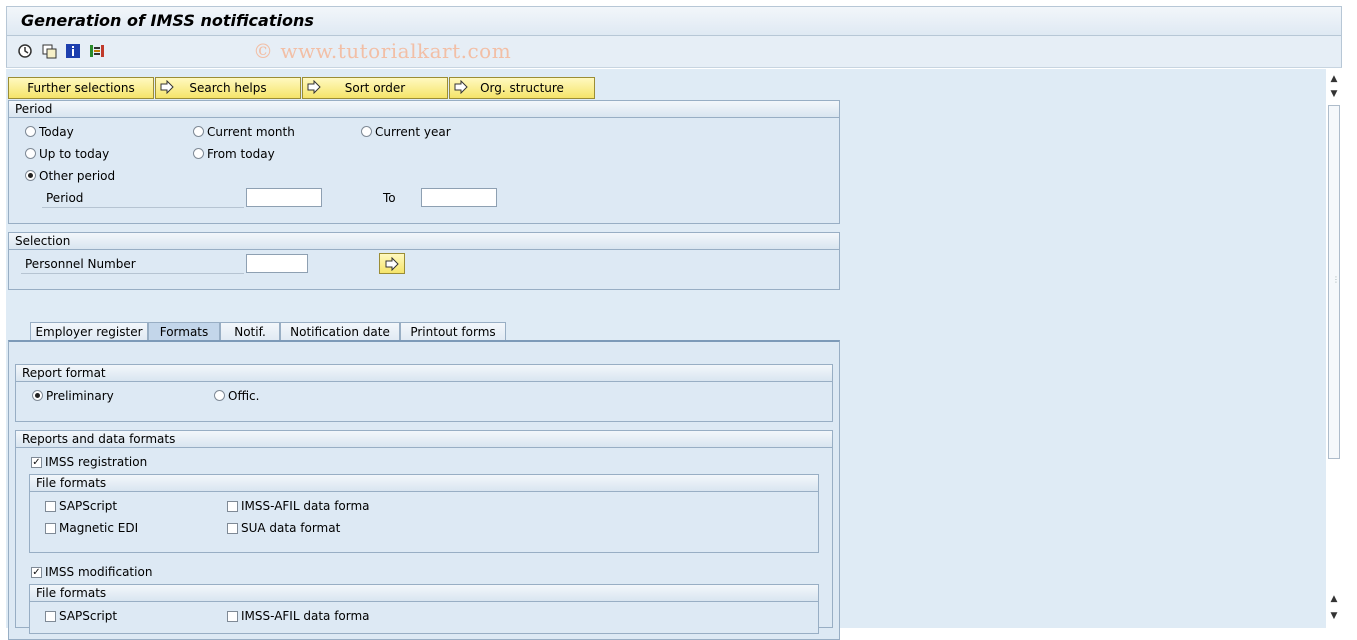 The width and height of the screenshot is (1357, 640). I want to click on org-structure-label: Org. structure, so click(522, 88).